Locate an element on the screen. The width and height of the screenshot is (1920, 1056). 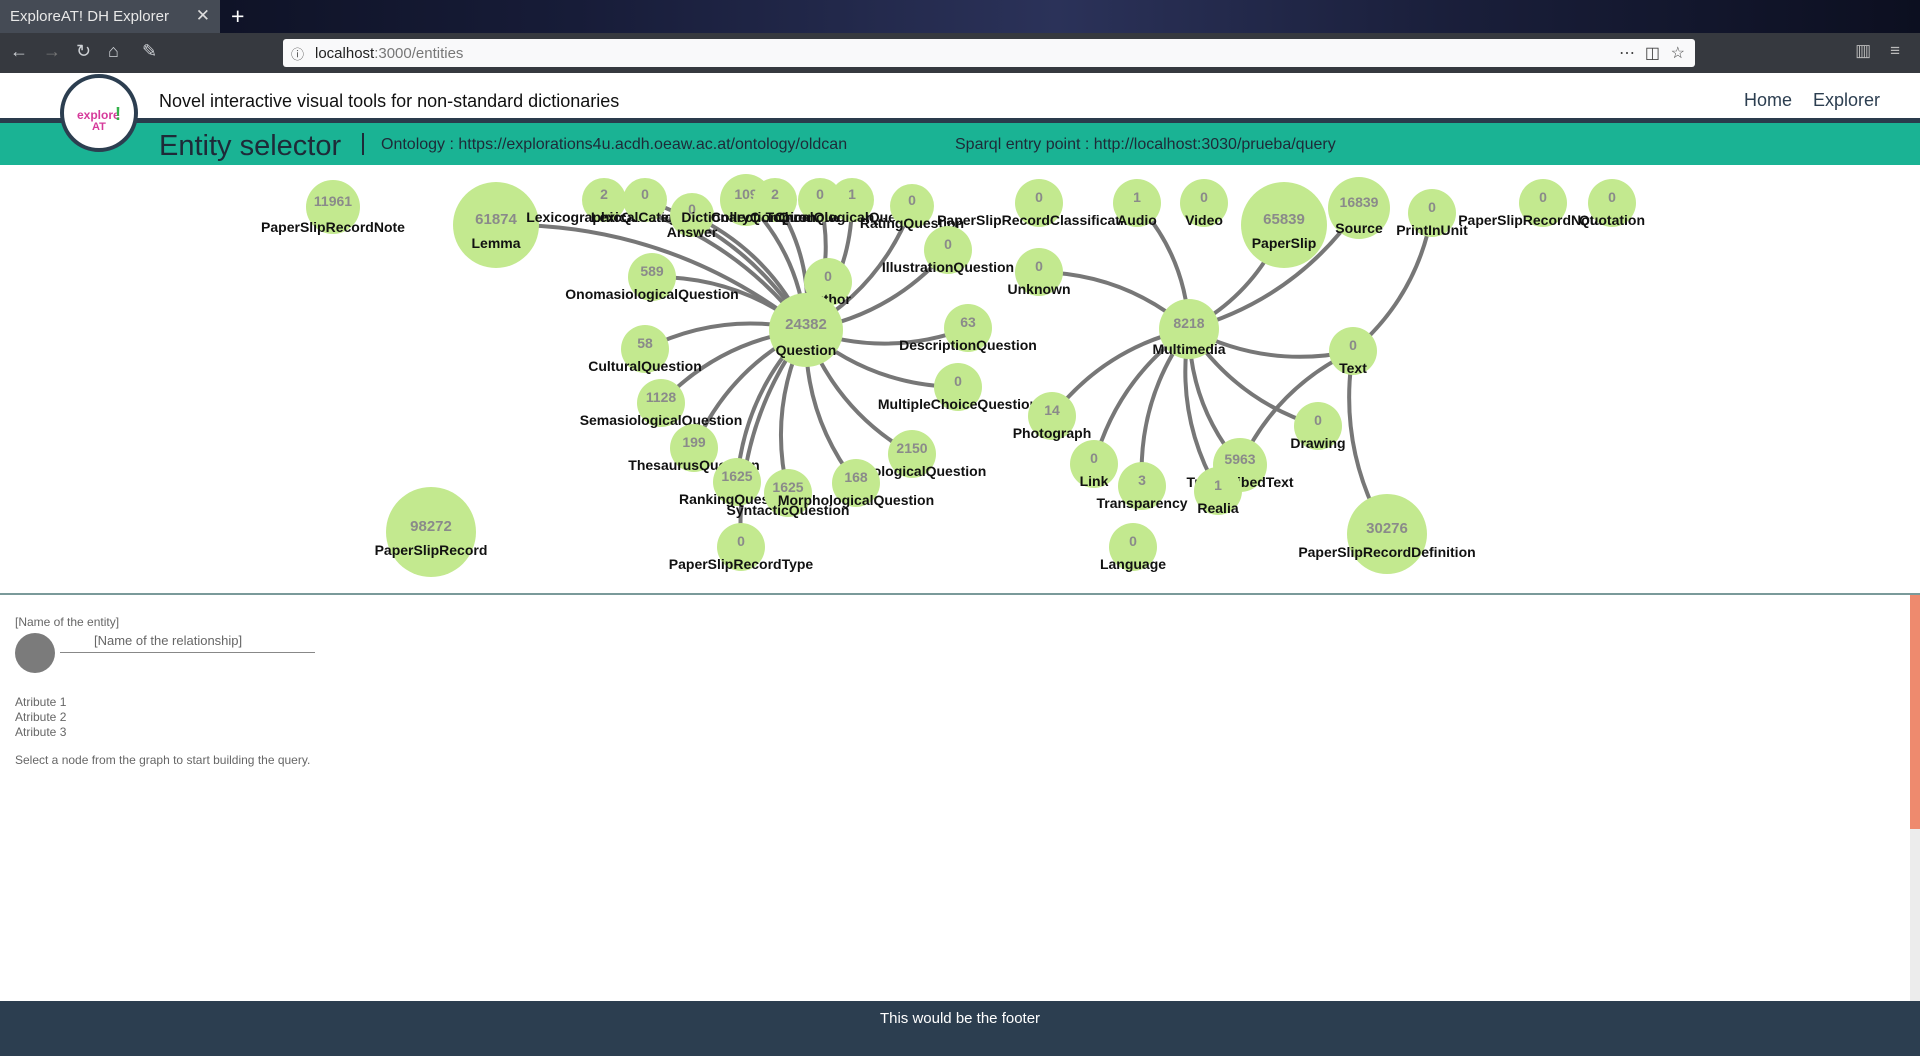
entity-node-circle is located at coordinates (35, 653).